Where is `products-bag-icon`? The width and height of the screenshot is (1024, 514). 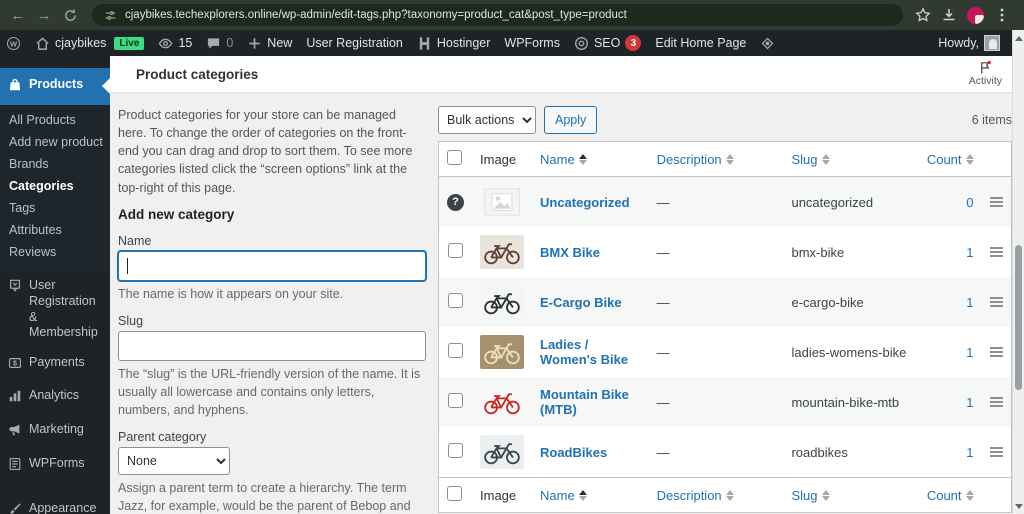 products-bag-icon is located at coordinates (15, 87).